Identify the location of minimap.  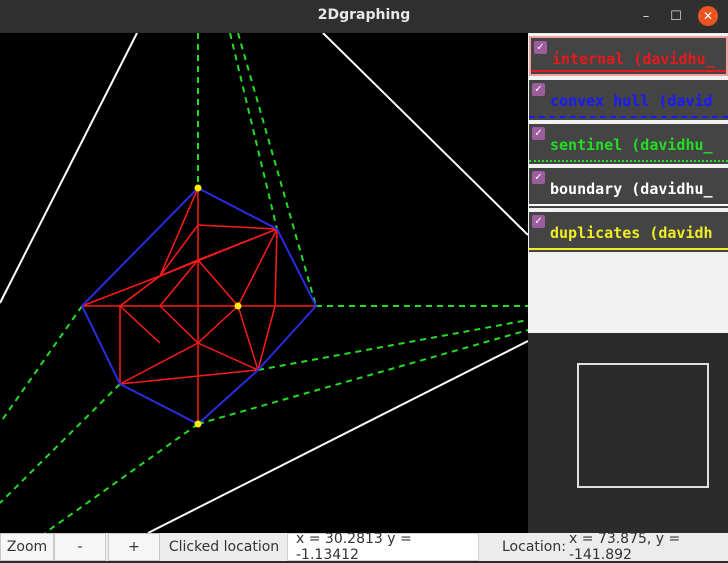
(628, 433).